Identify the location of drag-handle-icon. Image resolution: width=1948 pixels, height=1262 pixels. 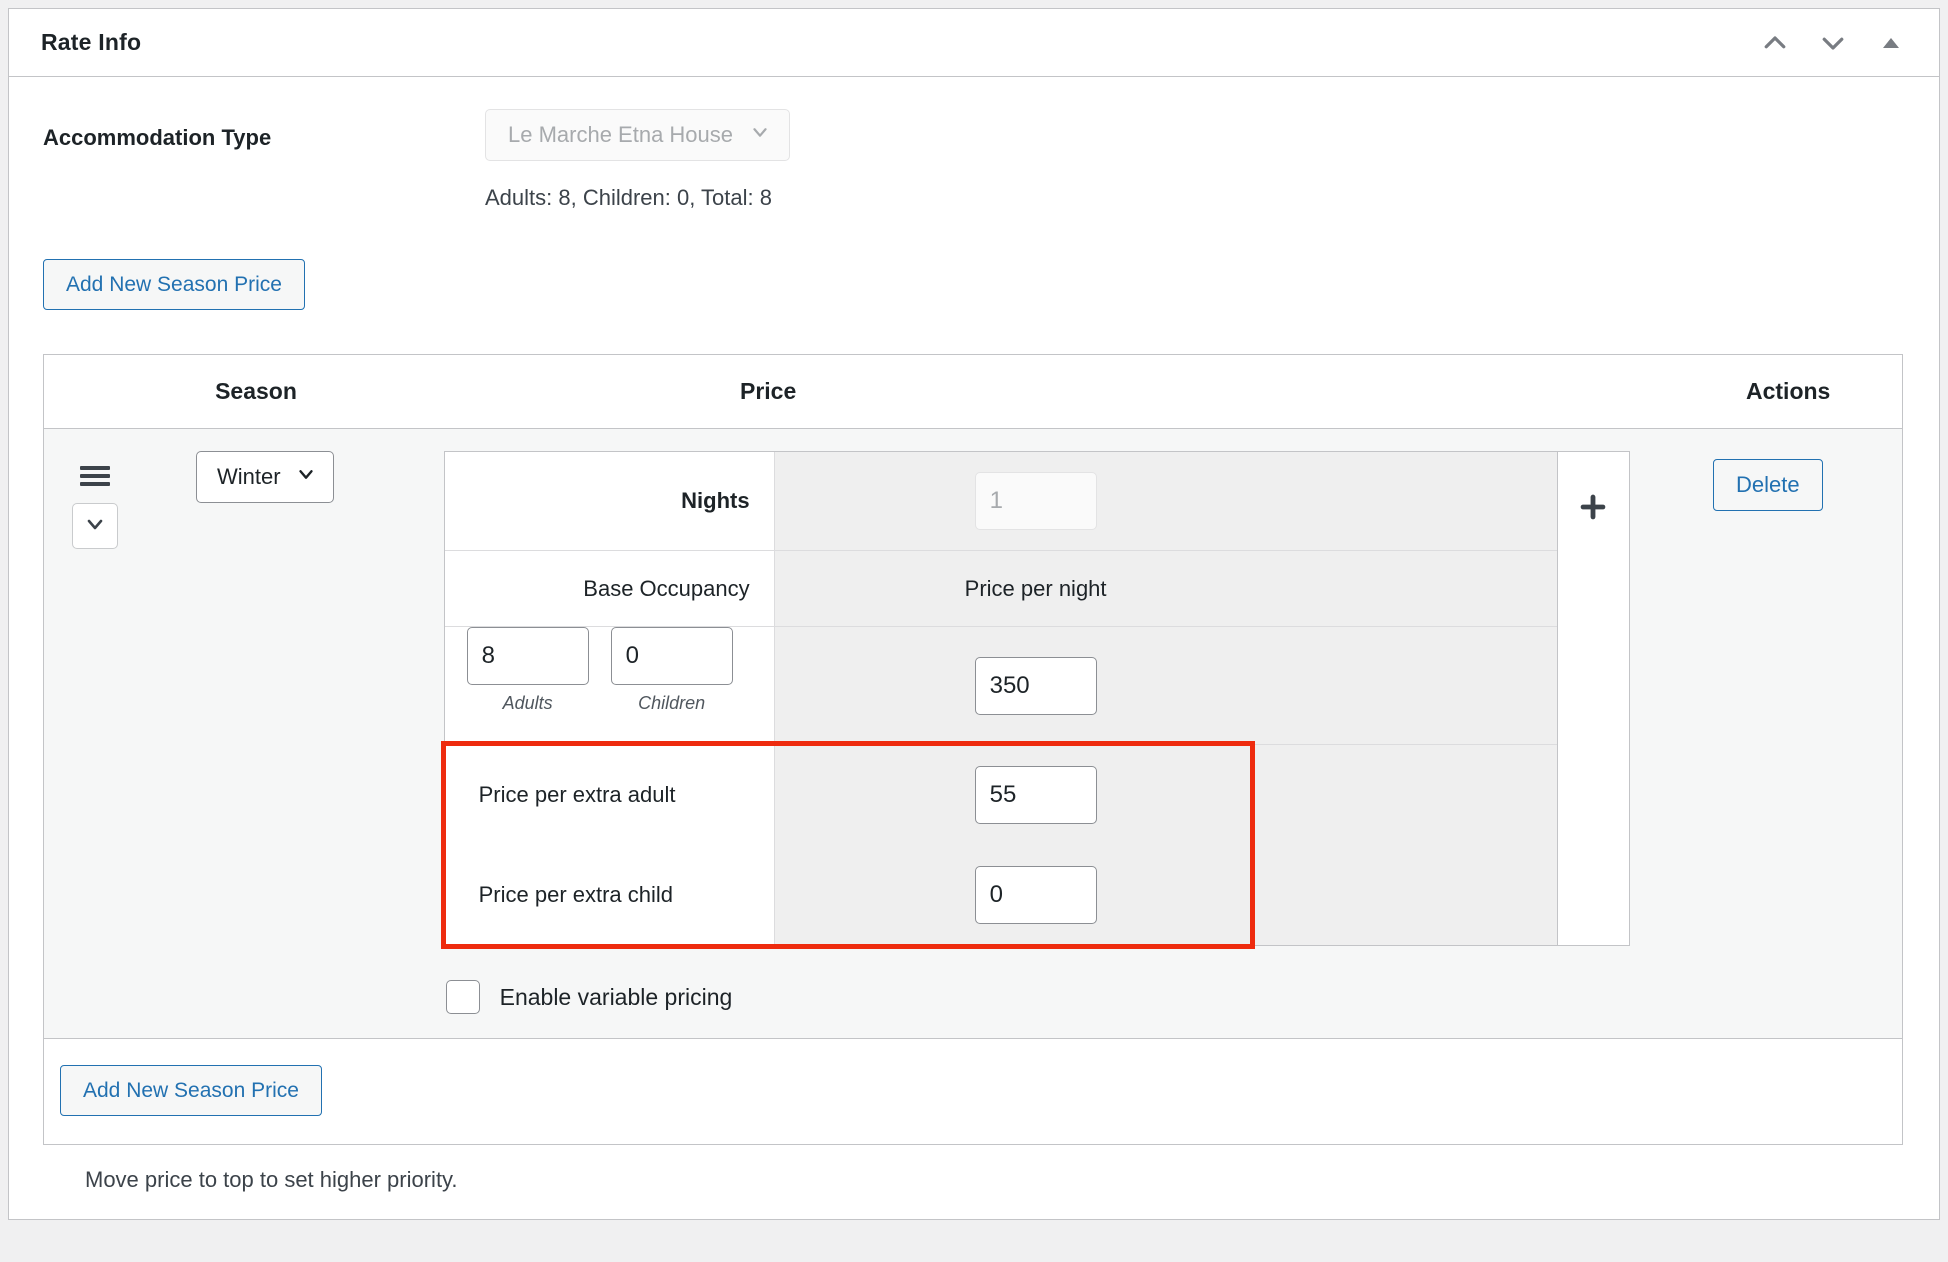
(95, 475).